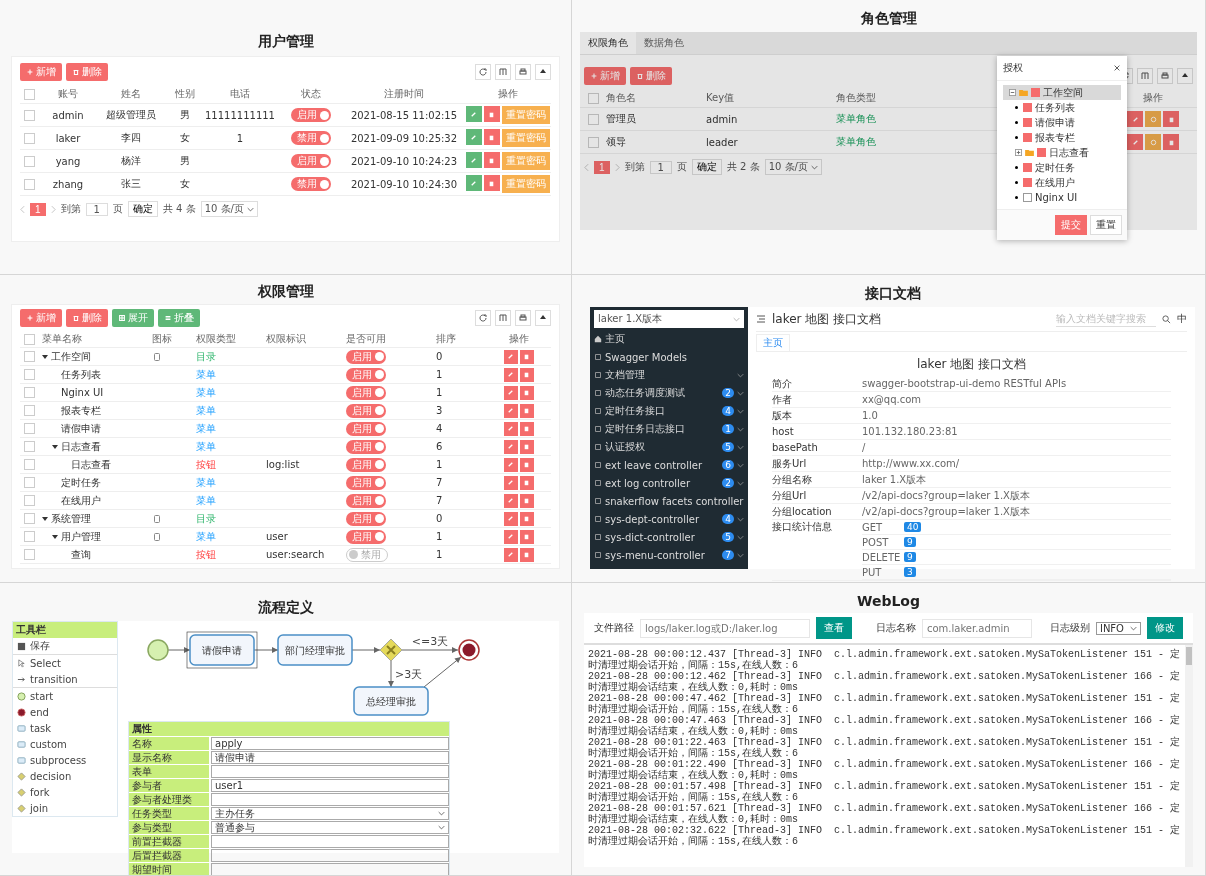 This screenshot has height=876, width=1206. Describe the element at coordinates (1106, 225) in the screenshot. I see `dialog-button: 重置` at that location.